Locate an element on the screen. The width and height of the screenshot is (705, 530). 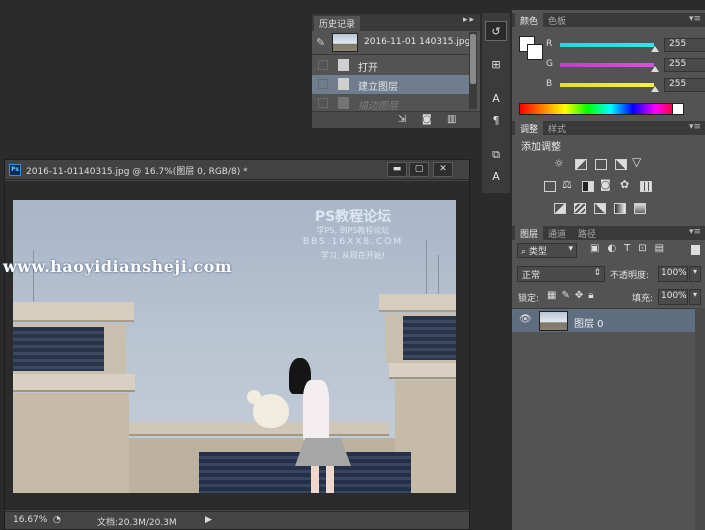
trash-icon: ▥ is located at coordinates (451, 119).